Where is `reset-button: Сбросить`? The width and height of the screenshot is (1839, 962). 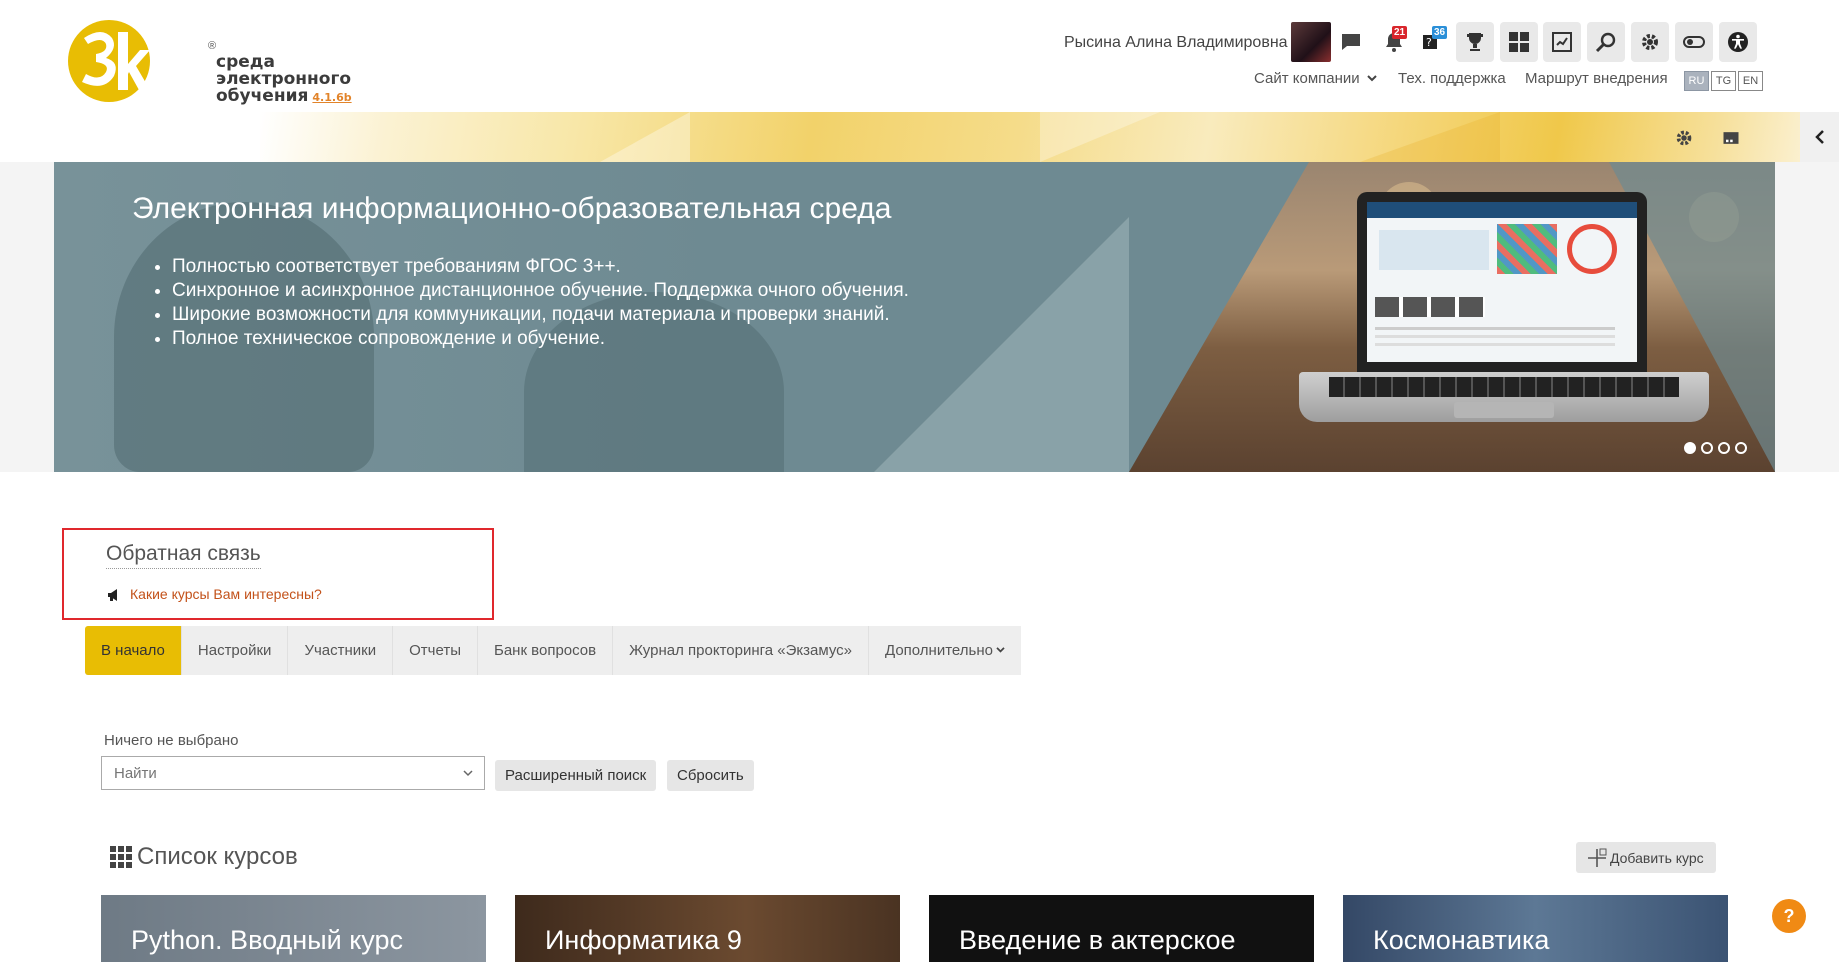 reset-button: Сбросить is located at coordinates (710, 775).